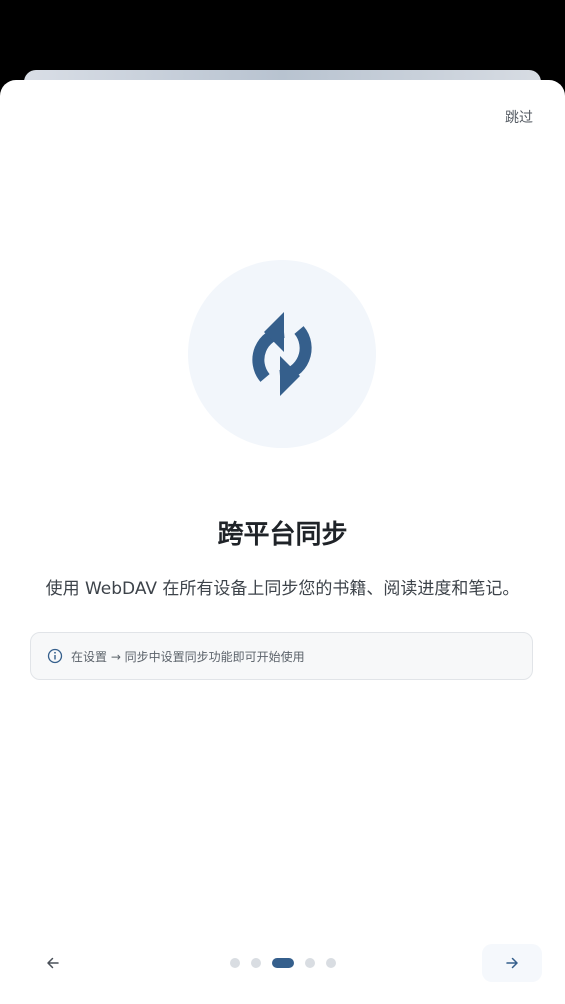  I want to click on tip-text: 在设置 → 同步中设置同步功能即可开始使用, so click(188, 656).